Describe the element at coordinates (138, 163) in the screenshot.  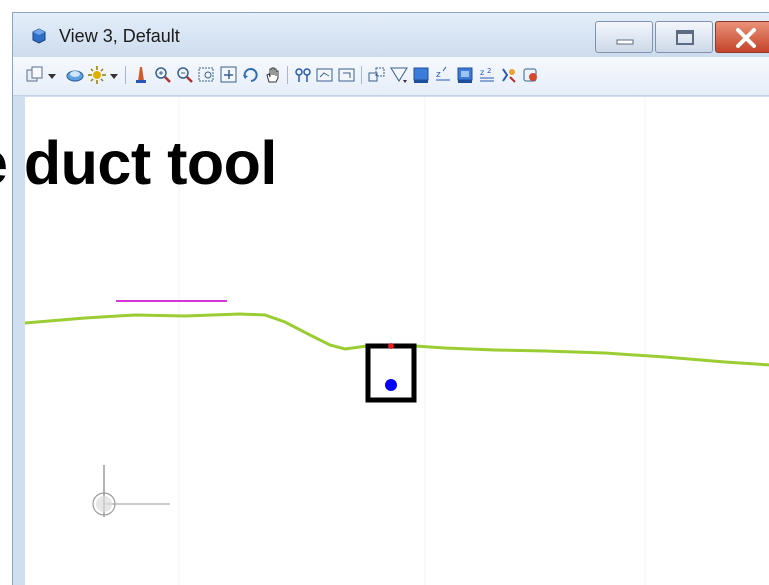
I see `overlay-title: e duct tool` at that location.